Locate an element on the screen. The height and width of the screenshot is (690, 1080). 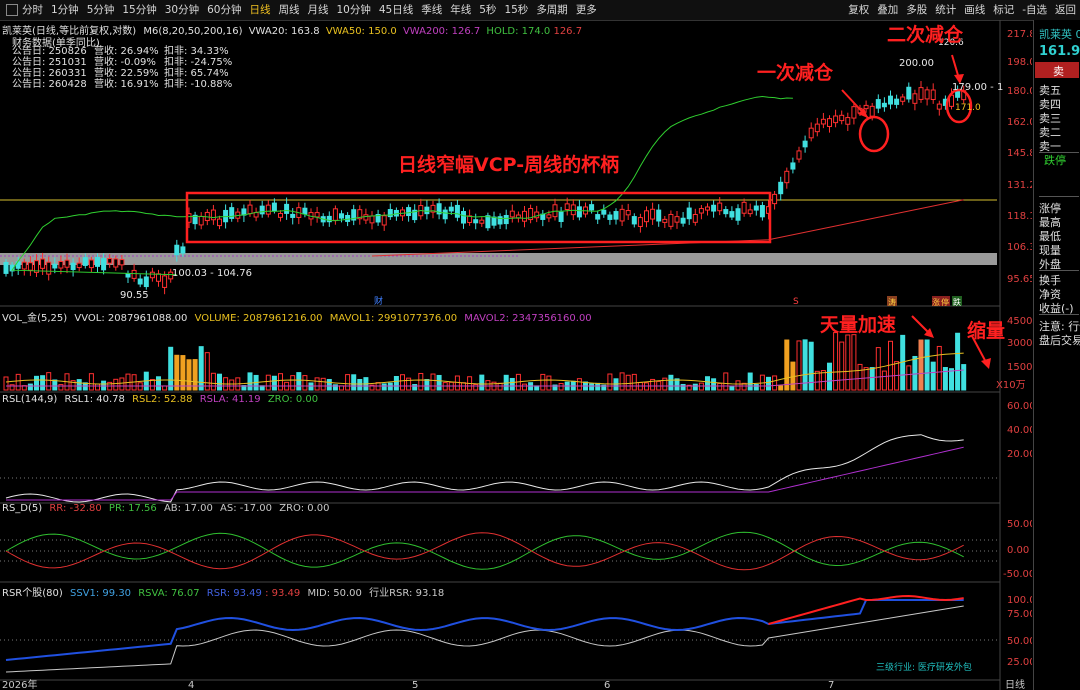
fin-cell-b: 营收: 22.59% is located at coordinates (126, 73).